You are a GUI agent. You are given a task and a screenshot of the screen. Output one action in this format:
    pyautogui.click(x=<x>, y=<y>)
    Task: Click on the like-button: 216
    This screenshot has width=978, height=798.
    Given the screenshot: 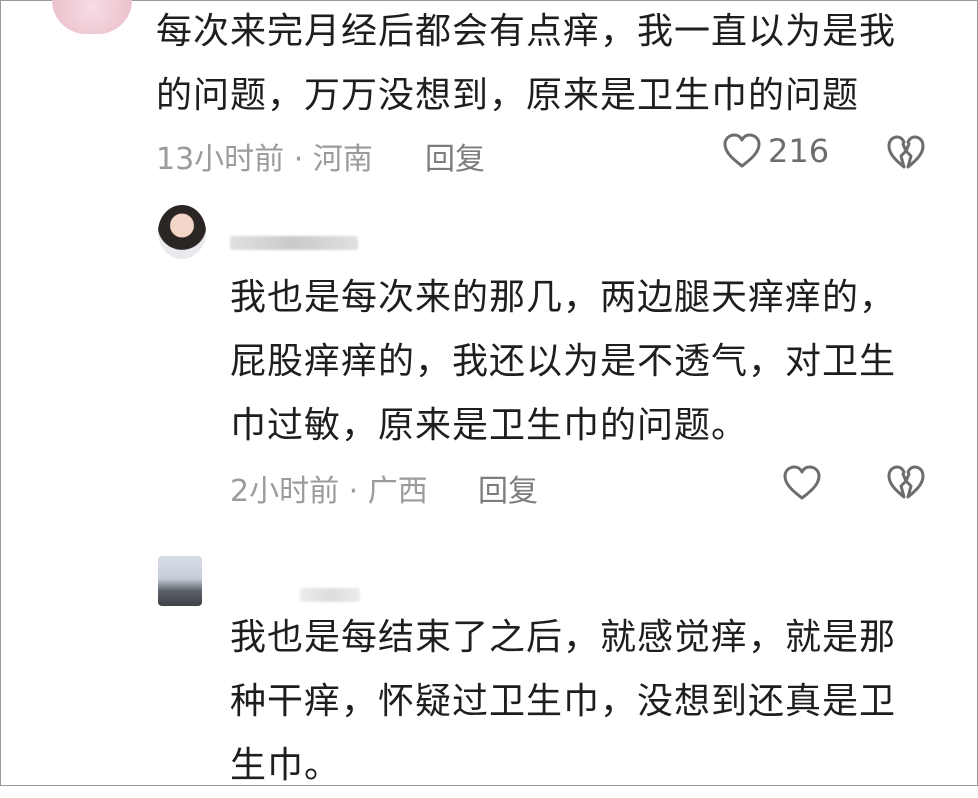 What is the action you would take?
    pyautogui.click(x=775, y=151)
    